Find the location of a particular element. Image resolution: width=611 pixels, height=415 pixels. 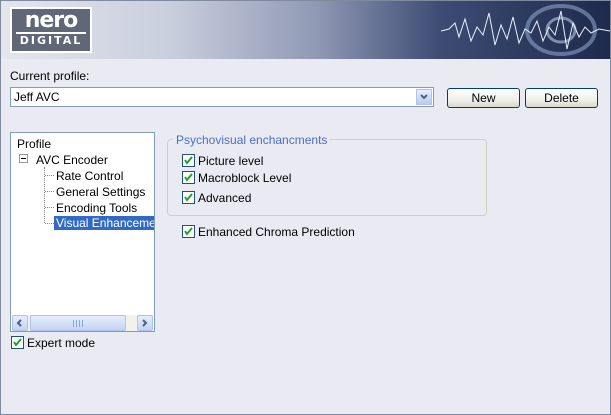

profile-dropdown: Jeff AVC is located at coordinates (222, 97).